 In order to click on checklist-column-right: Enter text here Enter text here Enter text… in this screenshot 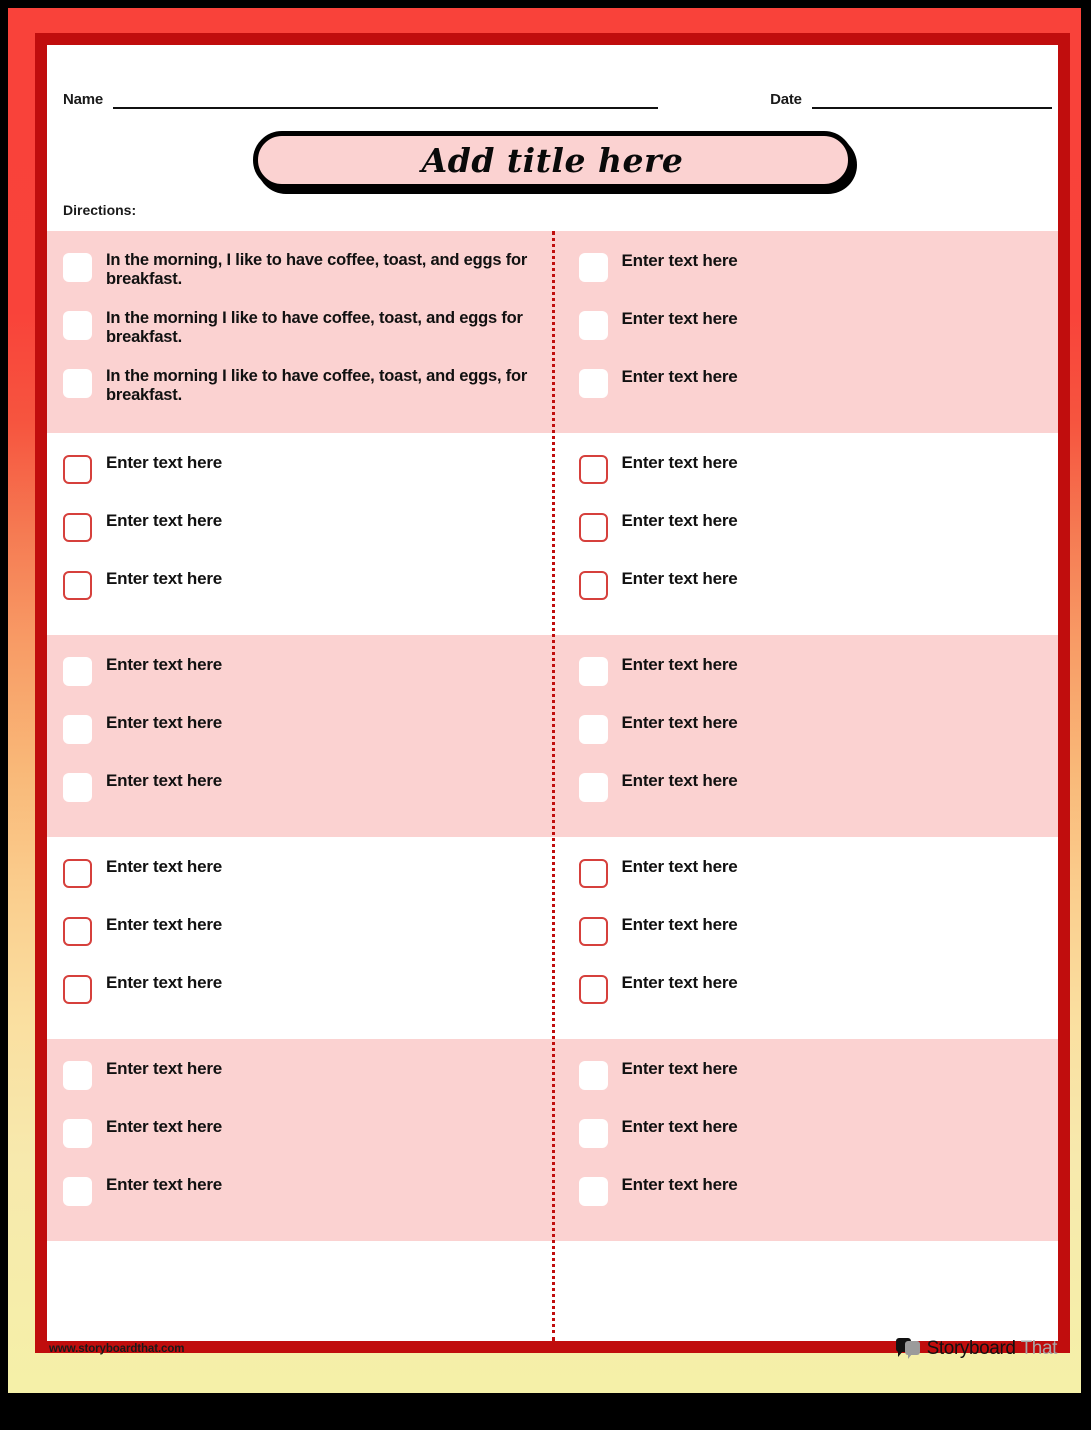, I will do `click(805, 332)`.